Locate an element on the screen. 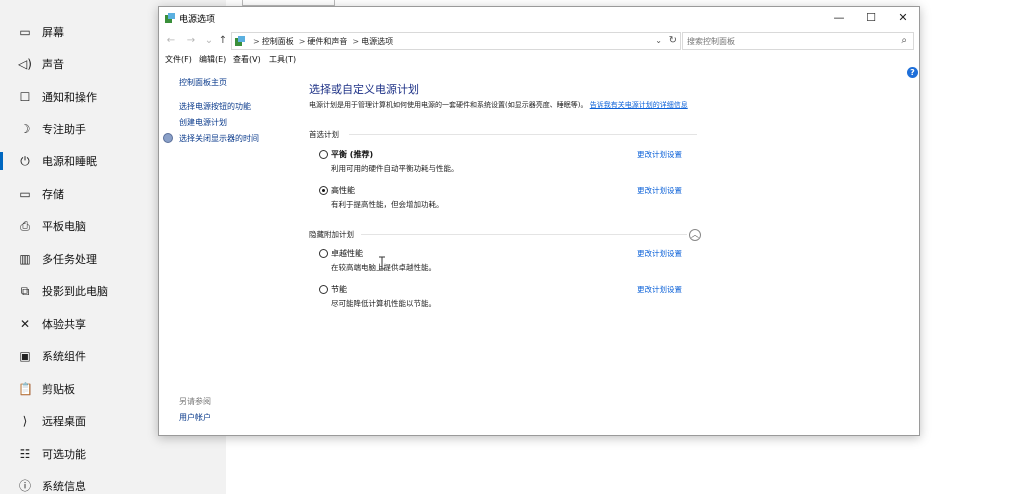 The image size is (1024, 502). multitask-icon: ▥ is located at coordinates (25, 259).